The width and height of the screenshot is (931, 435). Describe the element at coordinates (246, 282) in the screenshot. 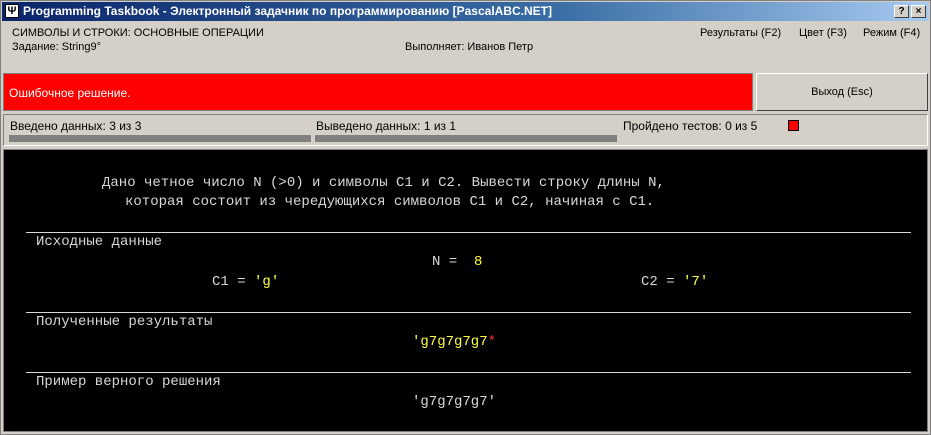

I see `c1-value-line: C1 = 'g'` at that location.